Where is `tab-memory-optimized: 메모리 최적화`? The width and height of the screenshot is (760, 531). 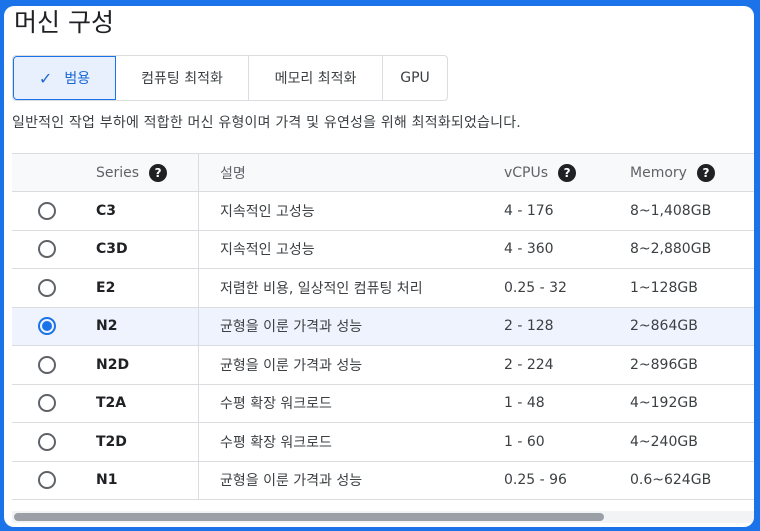
tab-memory-optimized: 메모리 최적화 is located at coordinates (316, 78).